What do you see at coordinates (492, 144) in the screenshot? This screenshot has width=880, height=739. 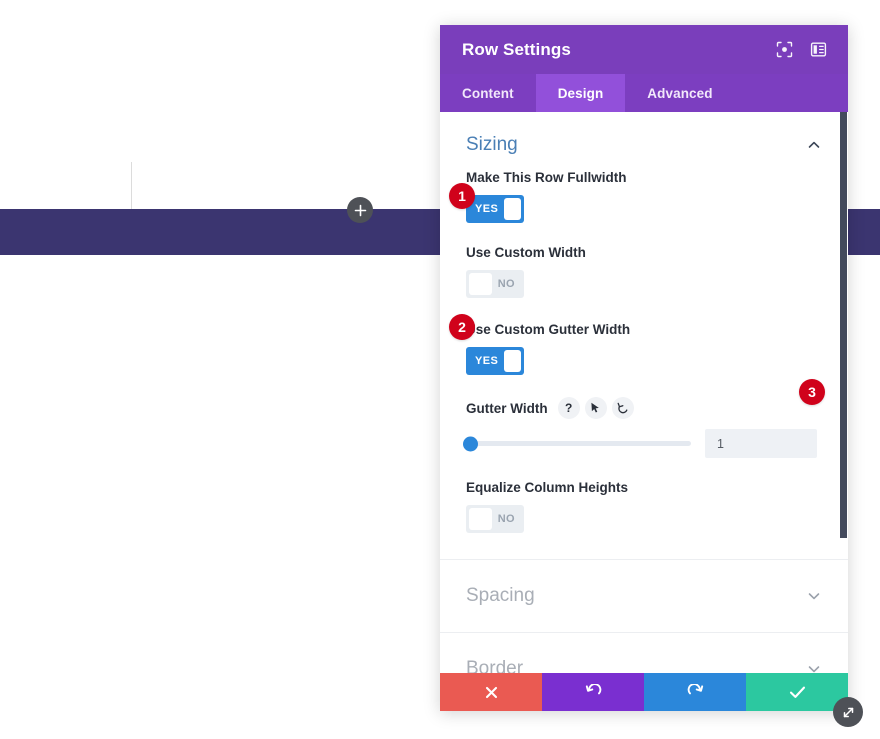 I see `section-title-sizing: Sizing` at bounding box center [492, 144].